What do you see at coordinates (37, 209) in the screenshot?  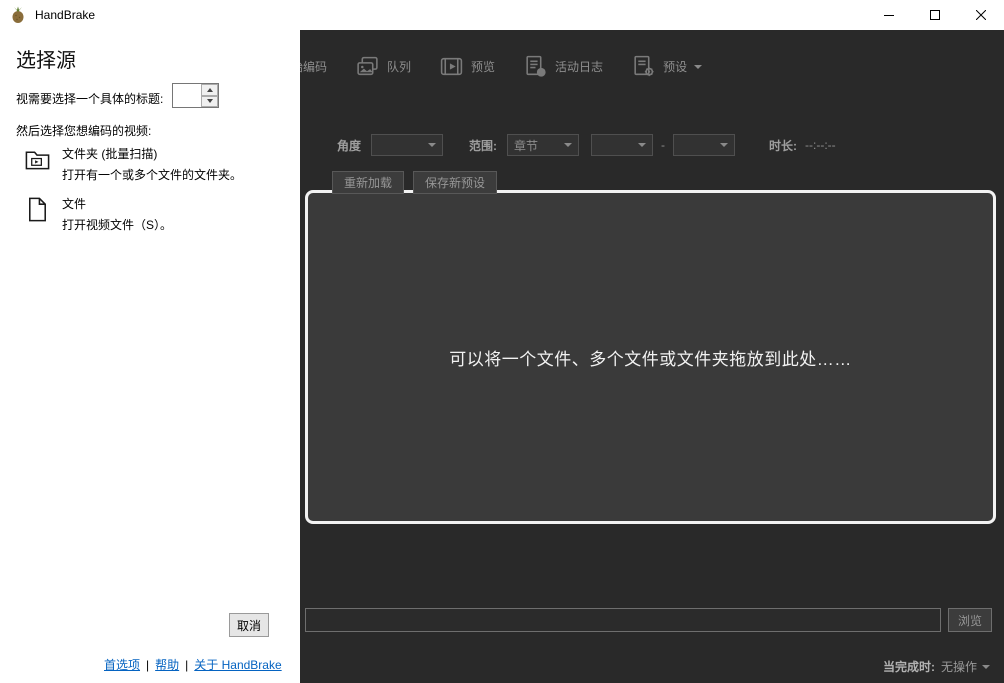 I see `file-icon` at bounding box center [37, 209].